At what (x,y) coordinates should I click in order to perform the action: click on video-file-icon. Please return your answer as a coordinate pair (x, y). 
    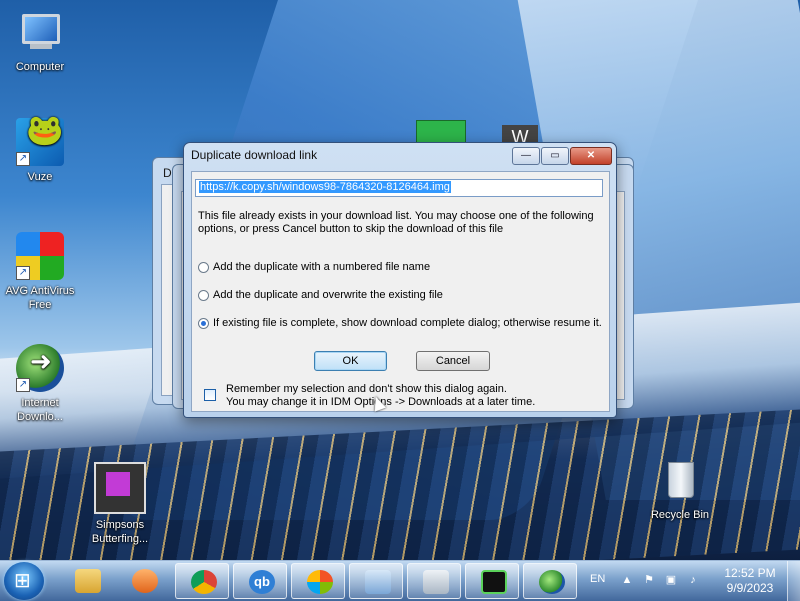
    Looking at the image, I should click on (120, 488).